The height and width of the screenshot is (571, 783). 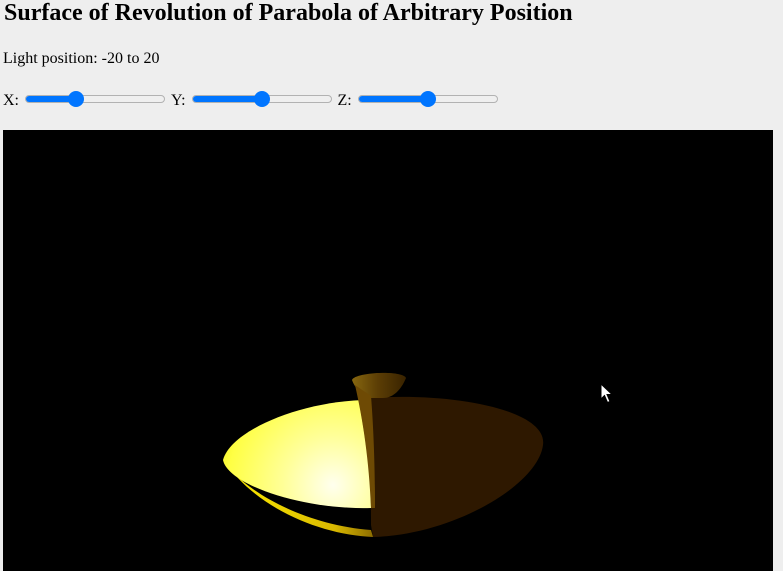 I want to click on light-controls: X: Y: Z:, so click(x=253, y=99).